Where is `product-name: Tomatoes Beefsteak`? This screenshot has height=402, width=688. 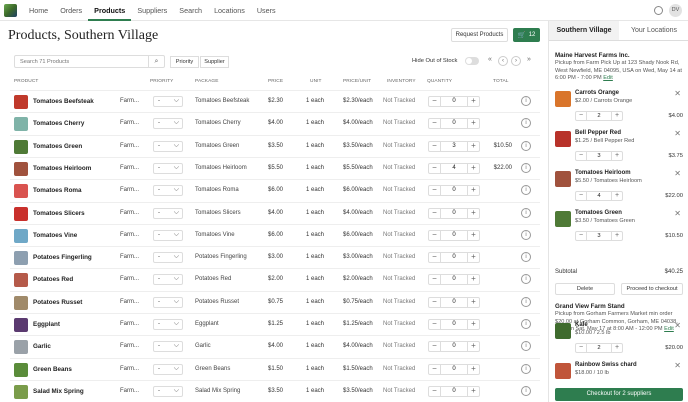
product-name: Tomatoes Beefsteak is located at coordinates (63, 101).